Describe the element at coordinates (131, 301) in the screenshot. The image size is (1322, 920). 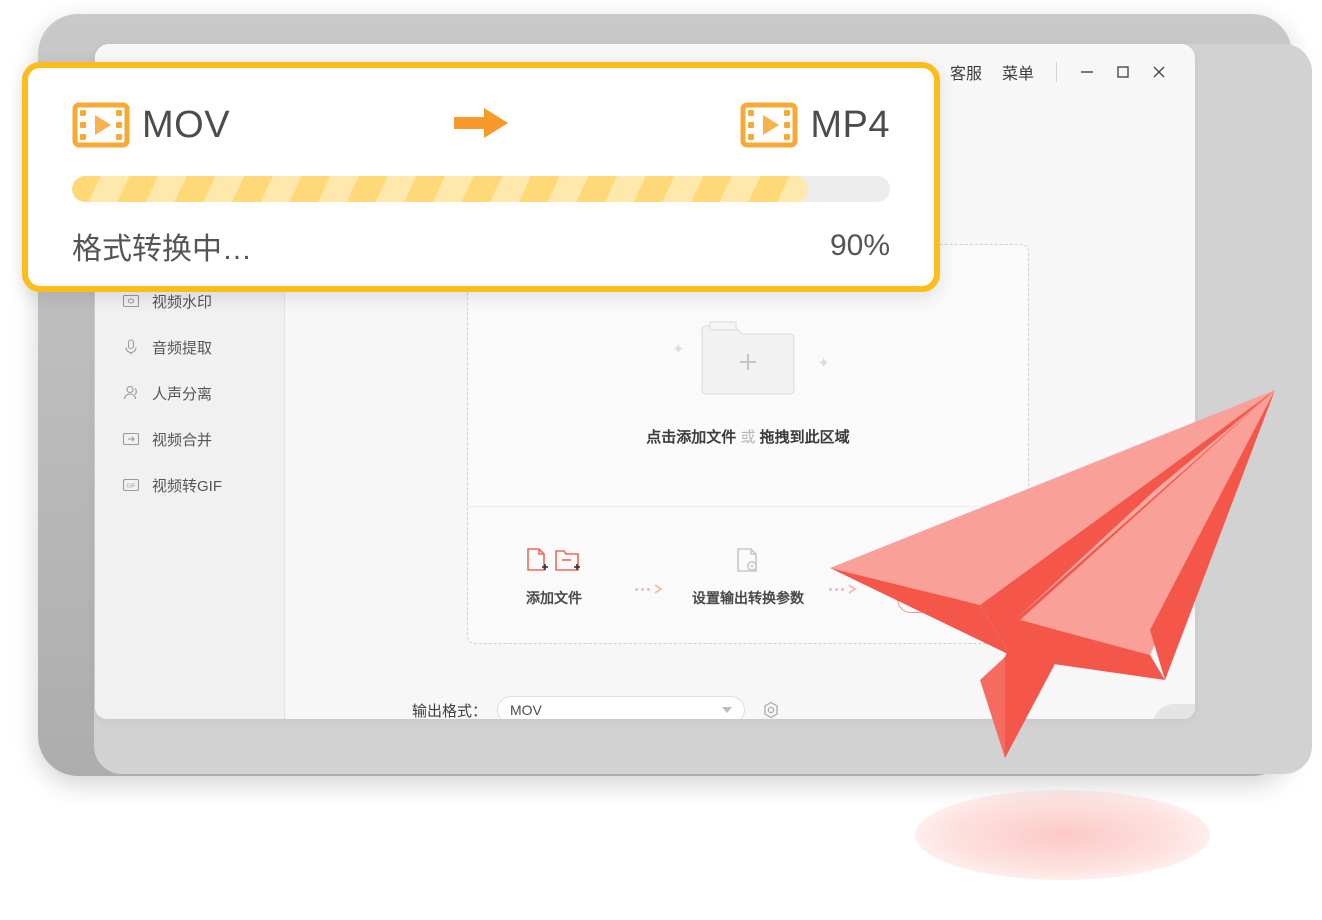
I see `watermark-icon` at that location.